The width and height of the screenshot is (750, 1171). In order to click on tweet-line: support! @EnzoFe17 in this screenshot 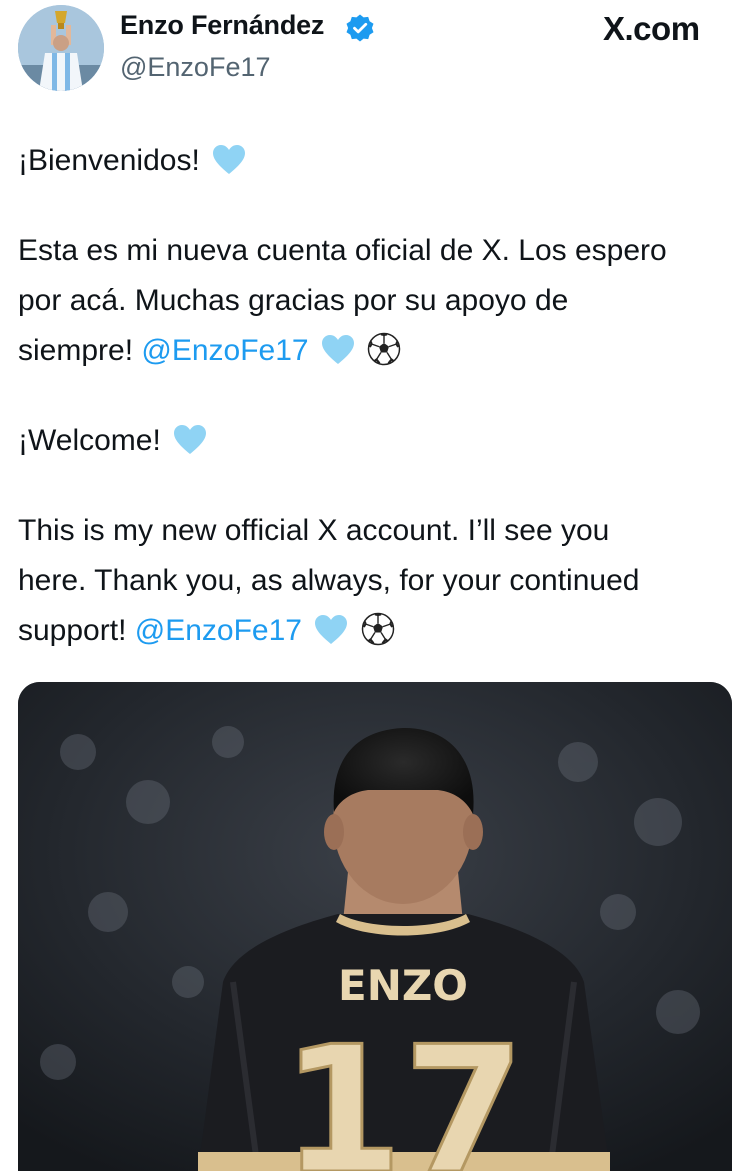, I will do `click(378, 631)`.